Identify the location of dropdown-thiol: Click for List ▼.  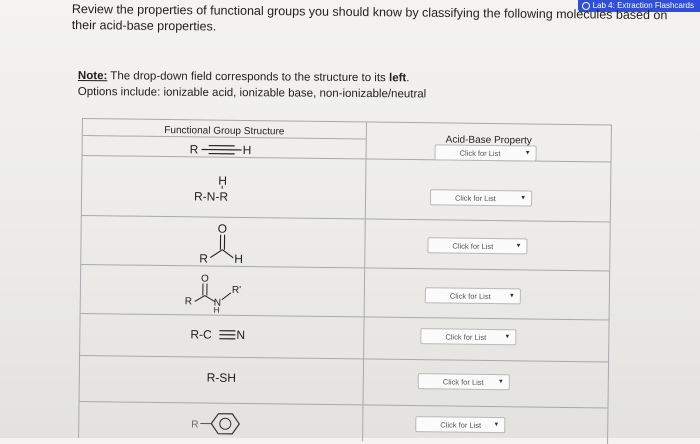
(464, 381).